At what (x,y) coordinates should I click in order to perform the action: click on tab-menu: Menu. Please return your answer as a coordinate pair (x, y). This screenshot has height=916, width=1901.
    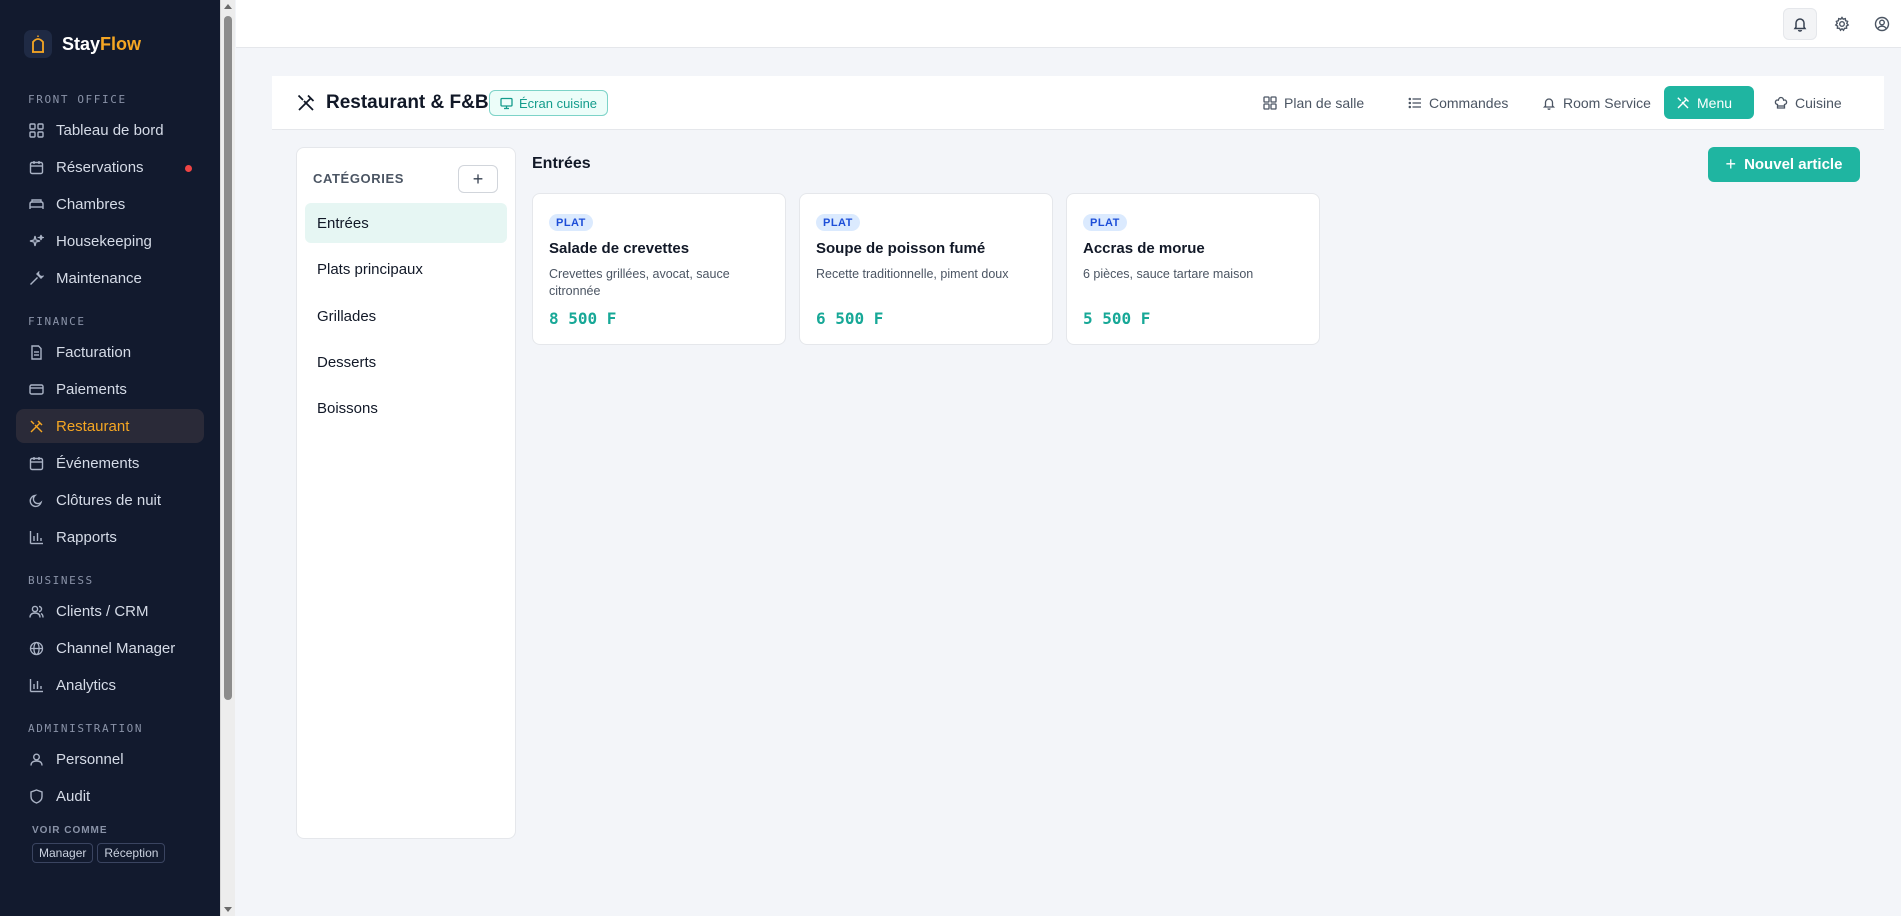
    Looking at the image, I should click on (1709, 102).